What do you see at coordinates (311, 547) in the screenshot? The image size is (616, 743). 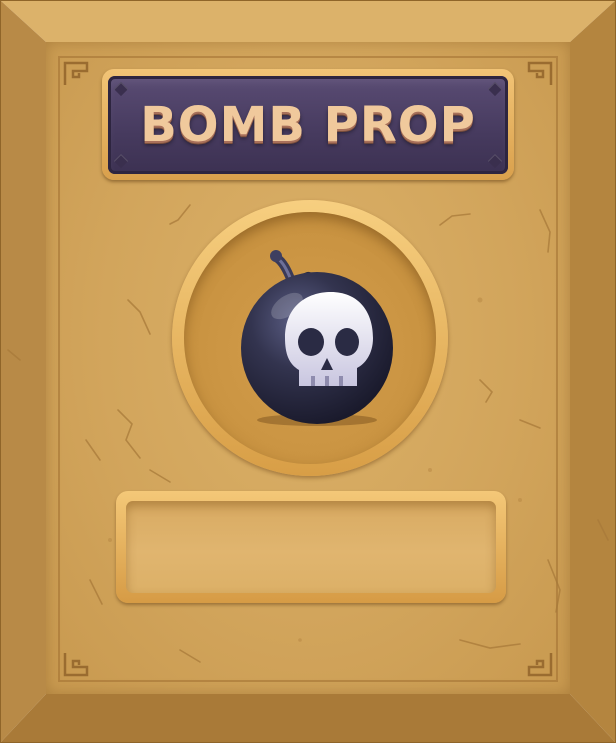 I see `description-panel` at bounding box center [311, 547].